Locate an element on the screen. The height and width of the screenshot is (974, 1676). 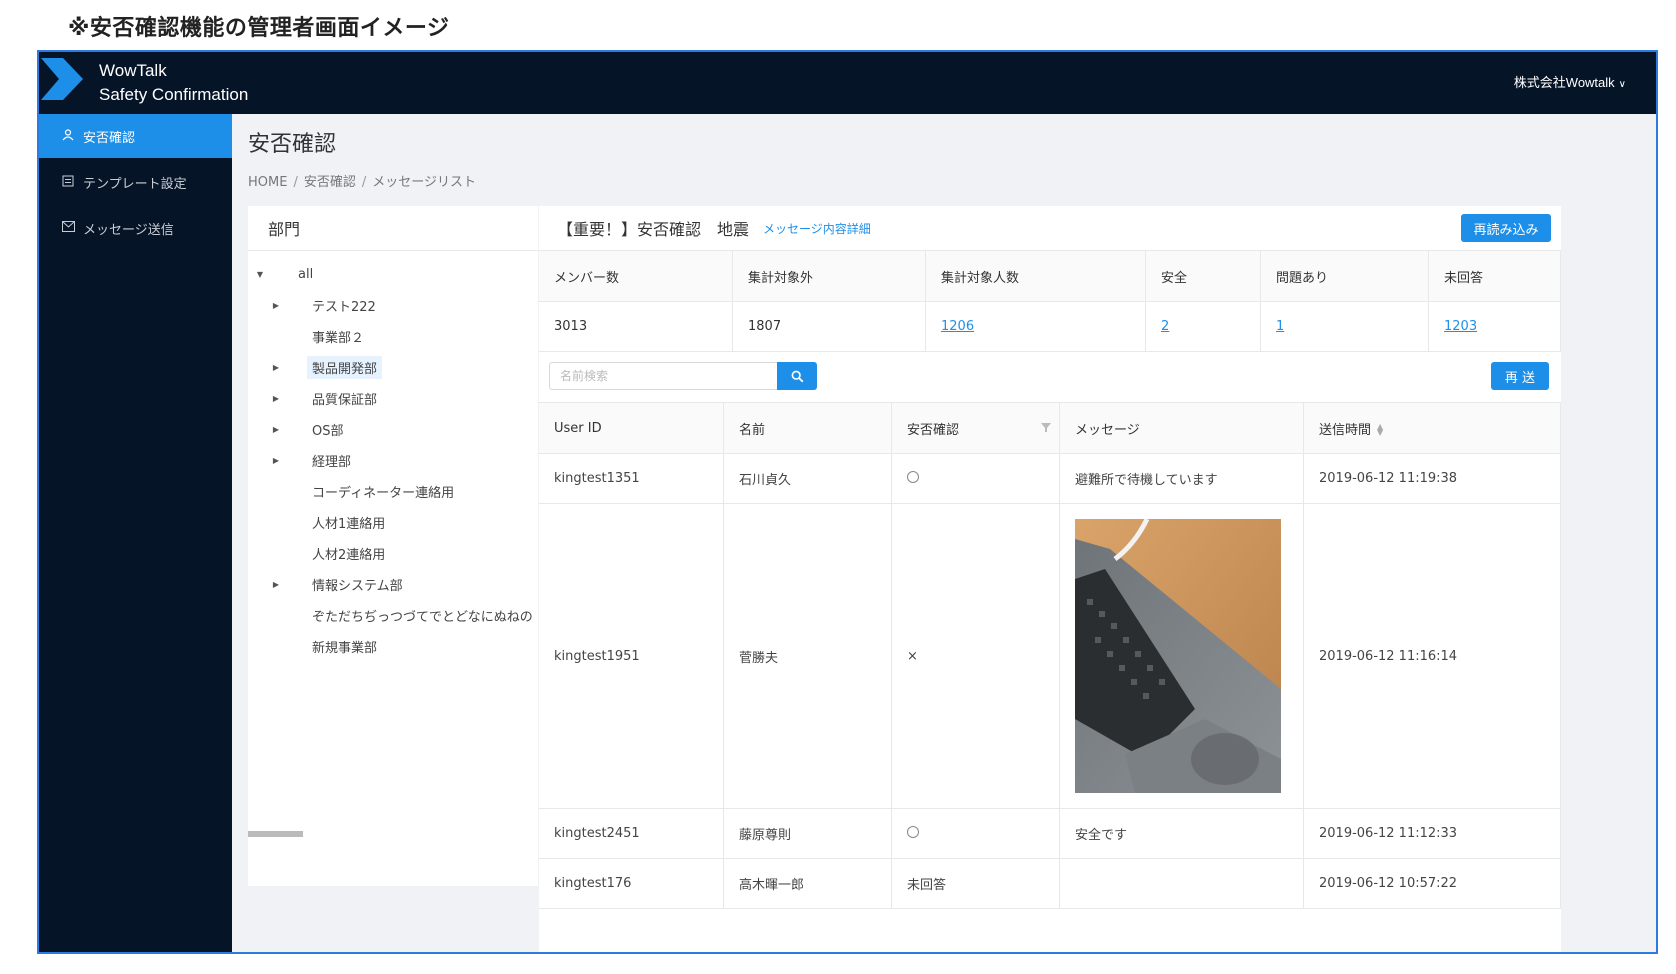
cell-user-id: kingtest176 is located at coordinates (631, 883).